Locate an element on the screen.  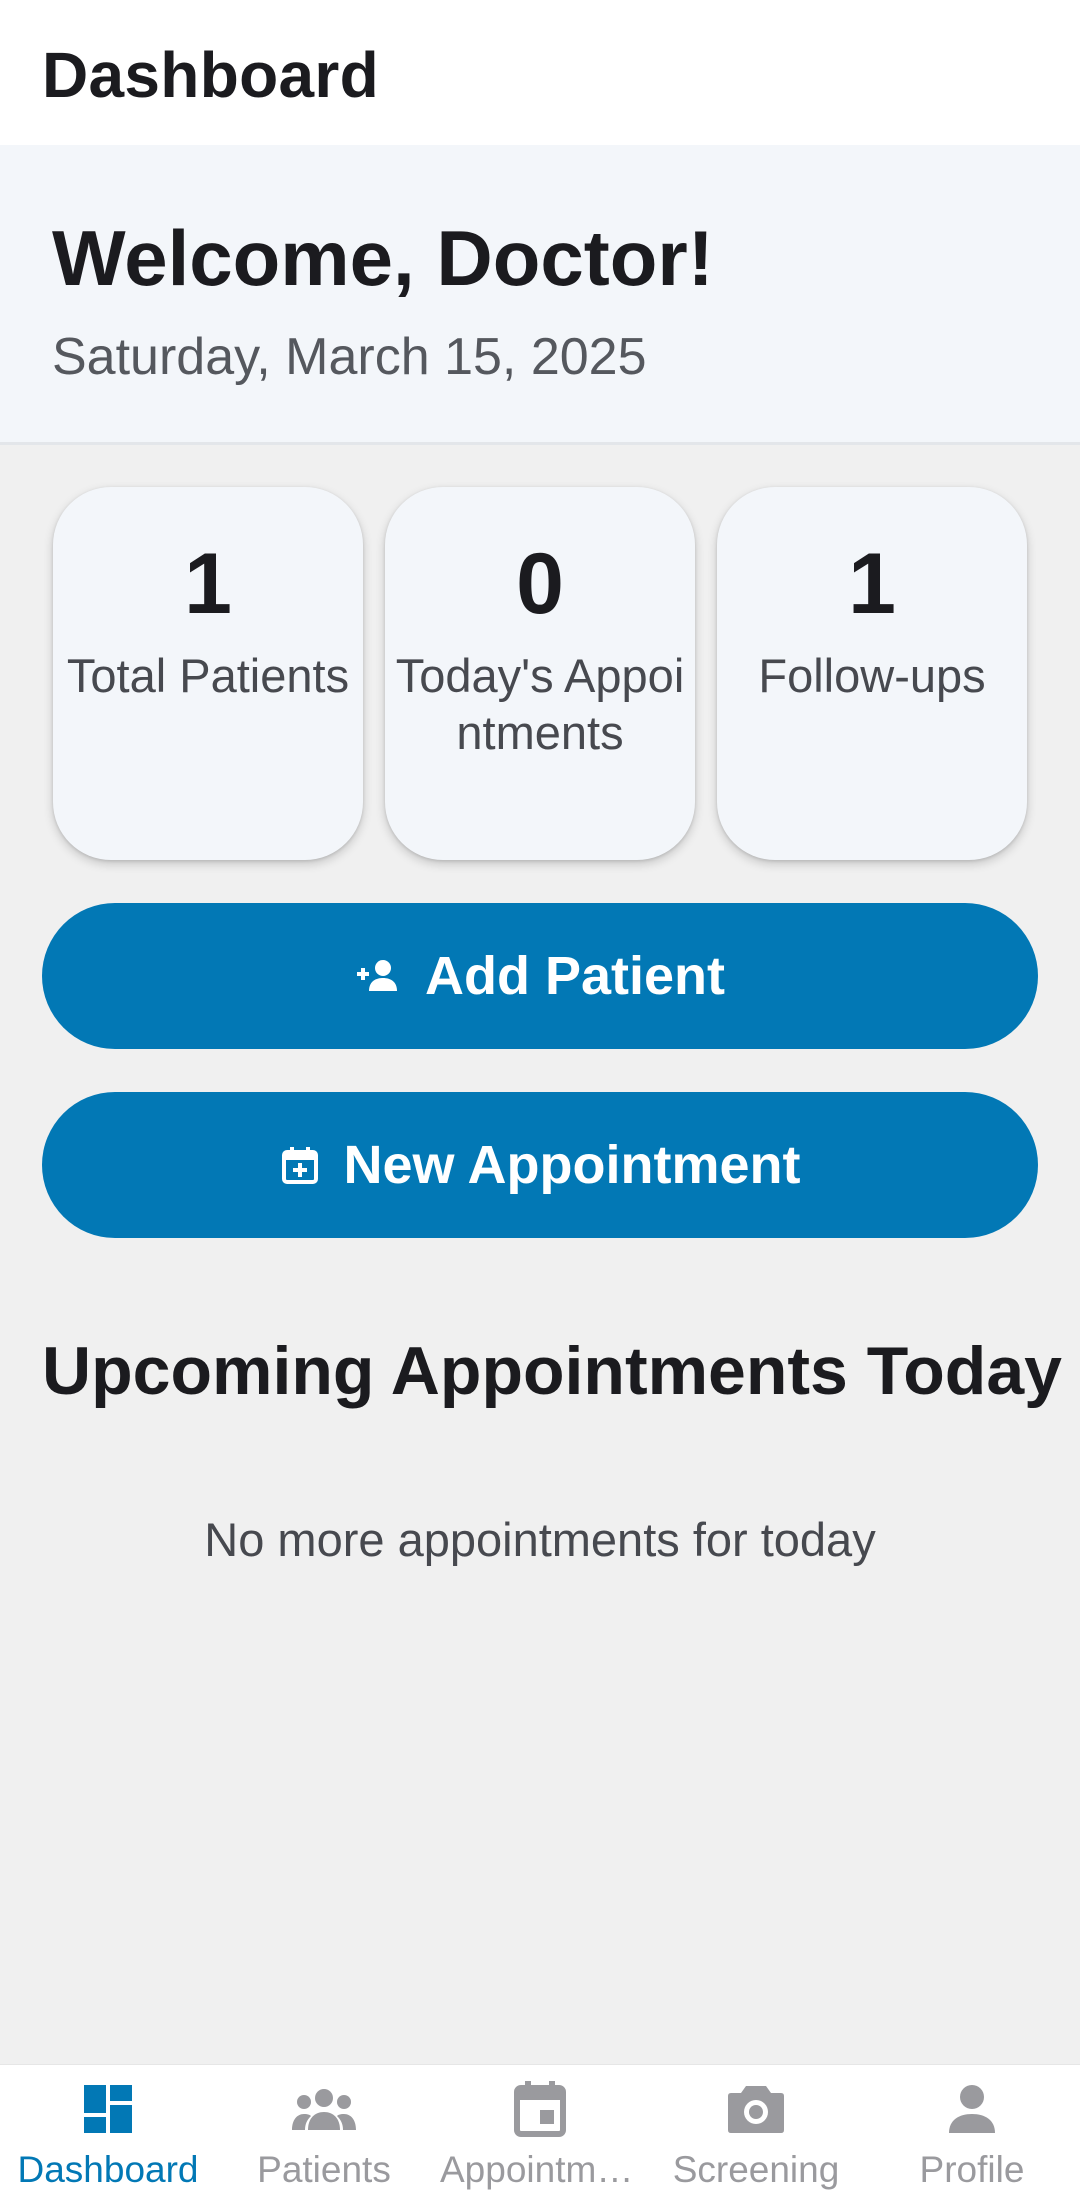
stat-label: Today's Appointments is located at coordinates (540, 704).